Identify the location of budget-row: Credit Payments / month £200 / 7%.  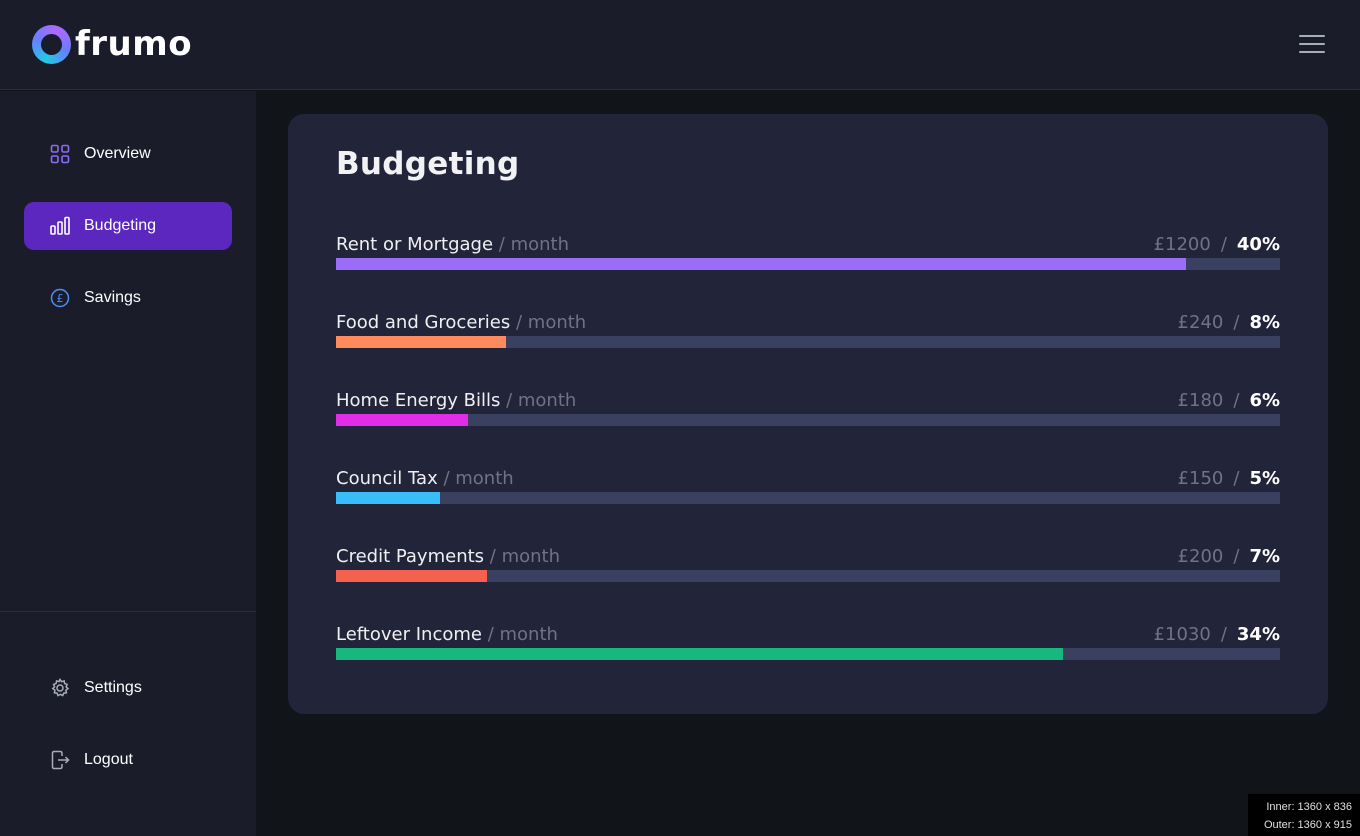
(808, 571).